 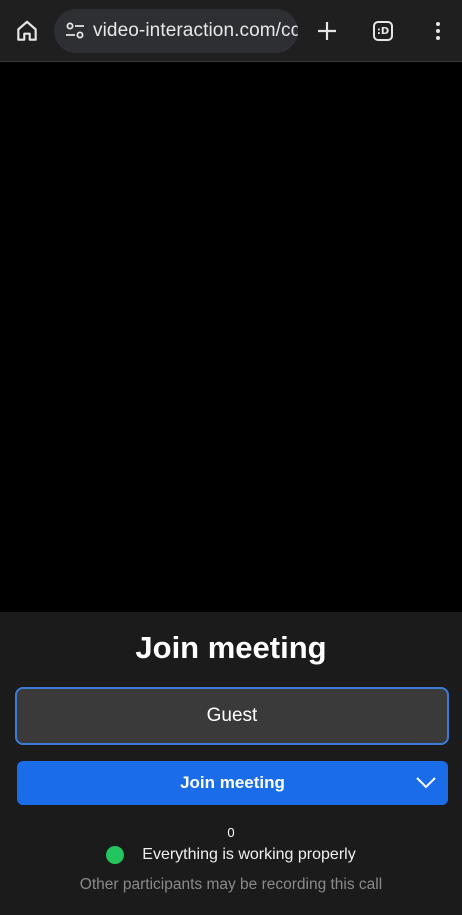 I want to click on address-bar: video-interaction.com/cc, so click(x=176, y=31).